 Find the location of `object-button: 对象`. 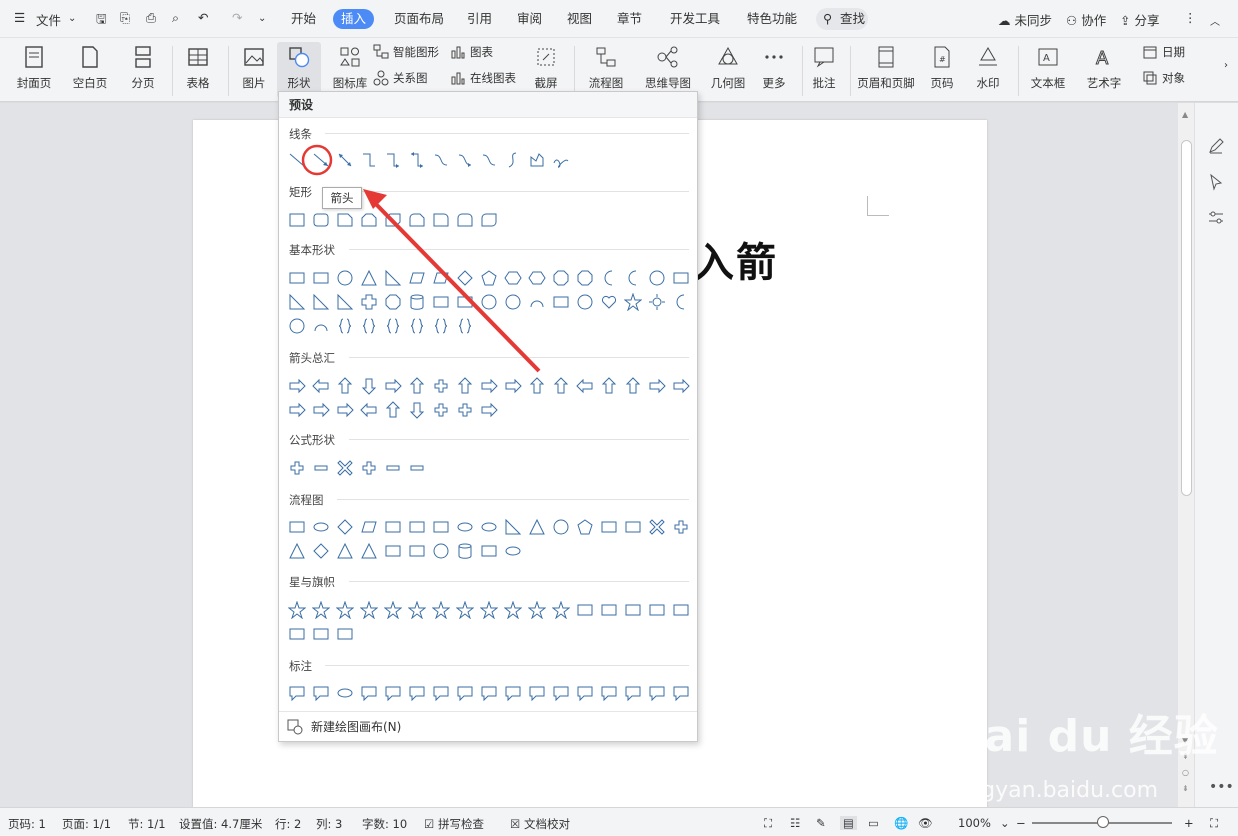

object-button: 对象 is located at coordinates (1163, 78).